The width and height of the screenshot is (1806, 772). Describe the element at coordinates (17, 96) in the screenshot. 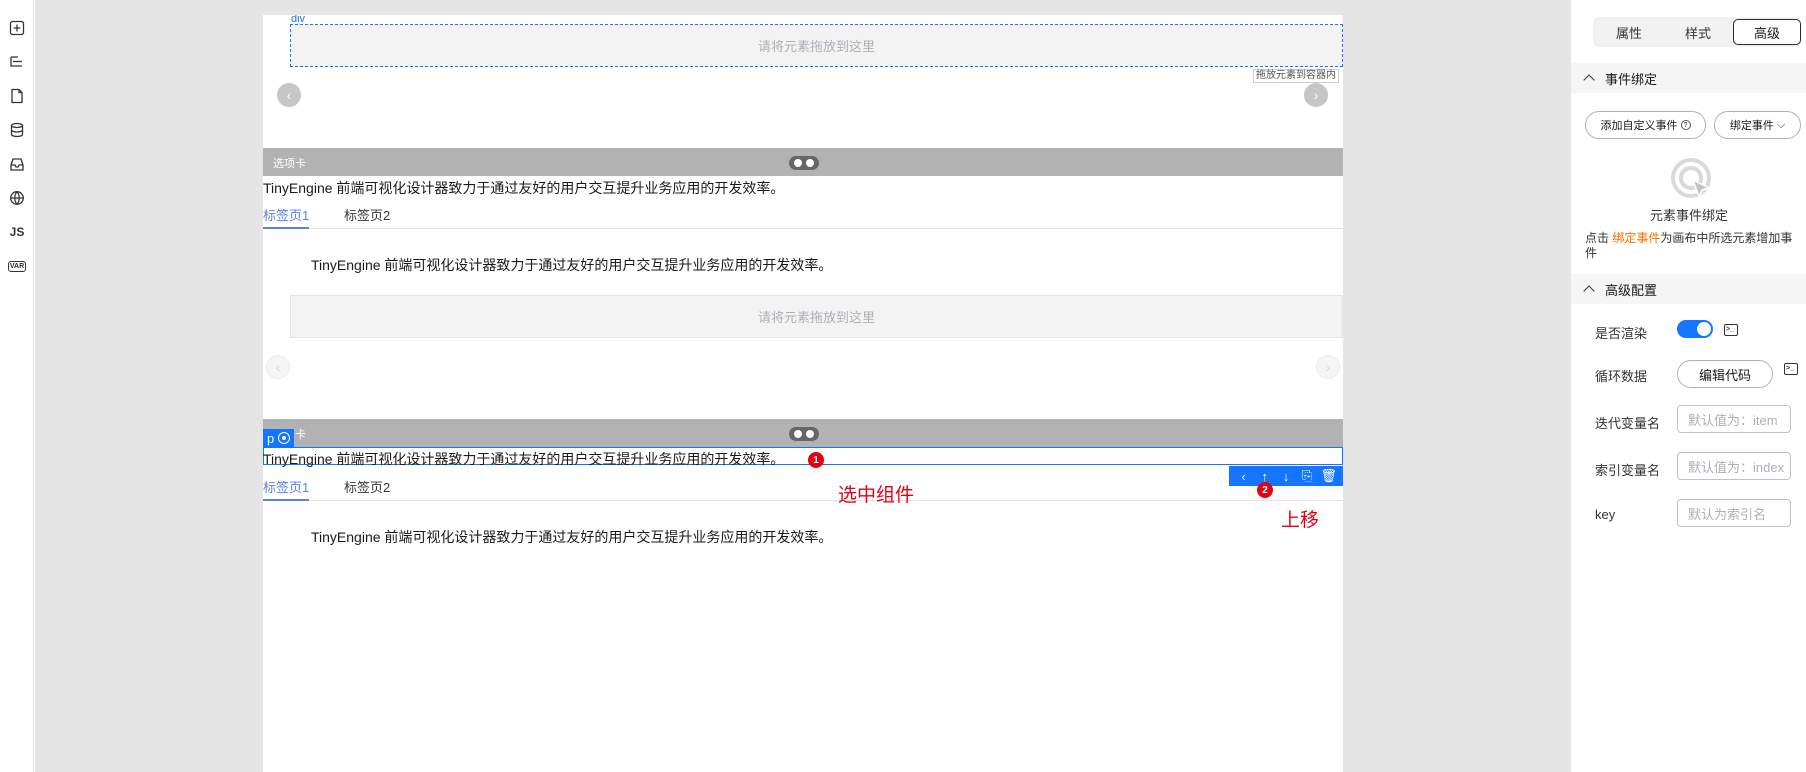

I see `page-icon` at that location.